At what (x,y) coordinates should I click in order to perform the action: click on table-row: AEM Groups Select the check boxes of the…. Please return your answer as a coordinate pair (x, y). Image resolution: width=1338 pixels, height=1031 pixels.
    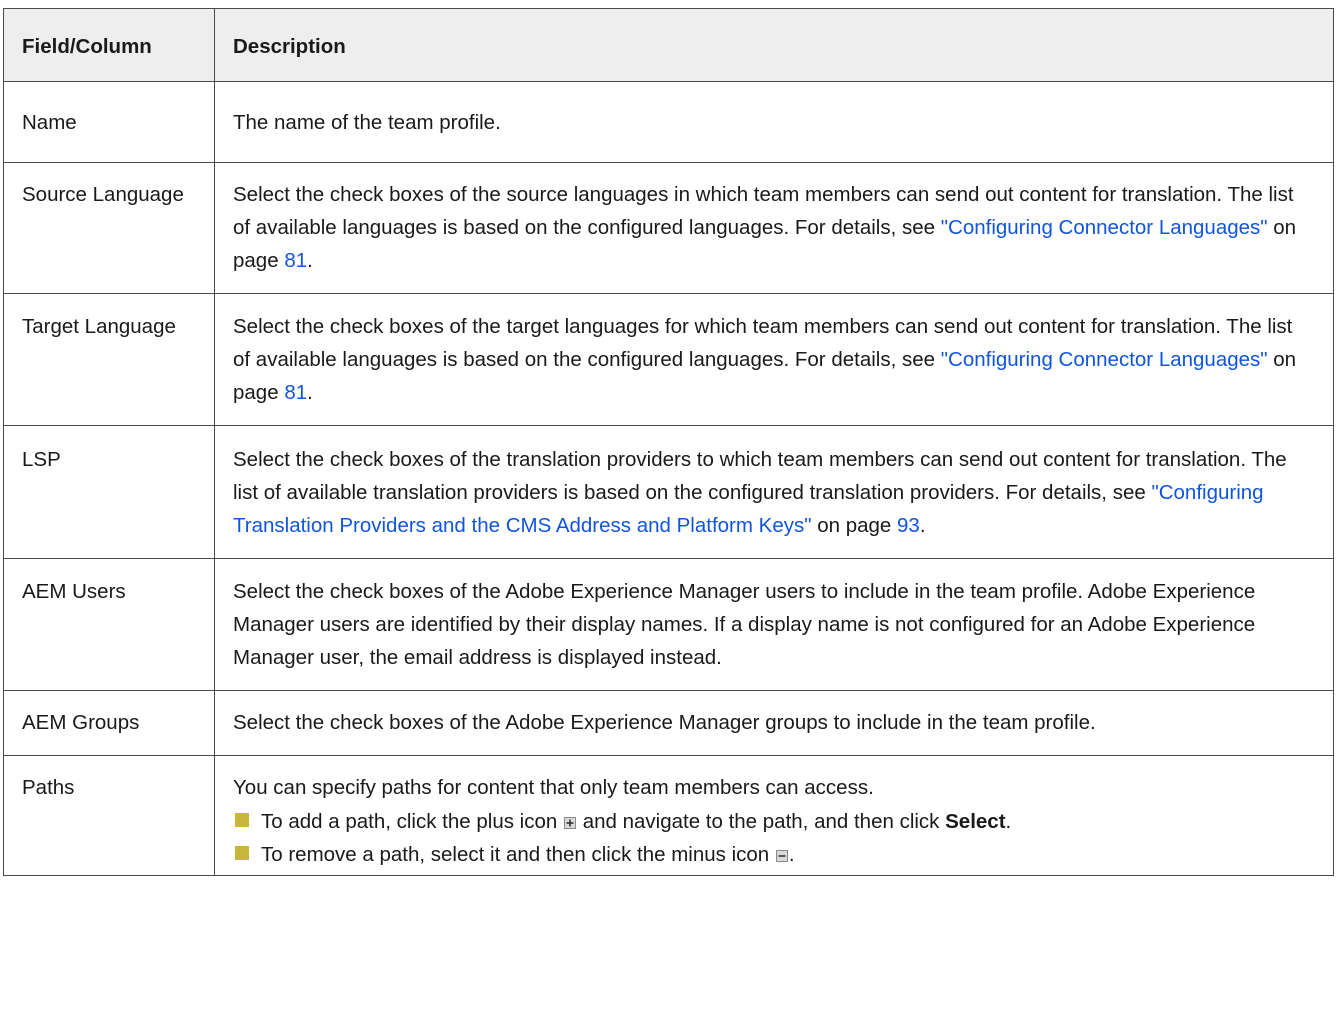
    Looking at the image, I should click on (668, 723).